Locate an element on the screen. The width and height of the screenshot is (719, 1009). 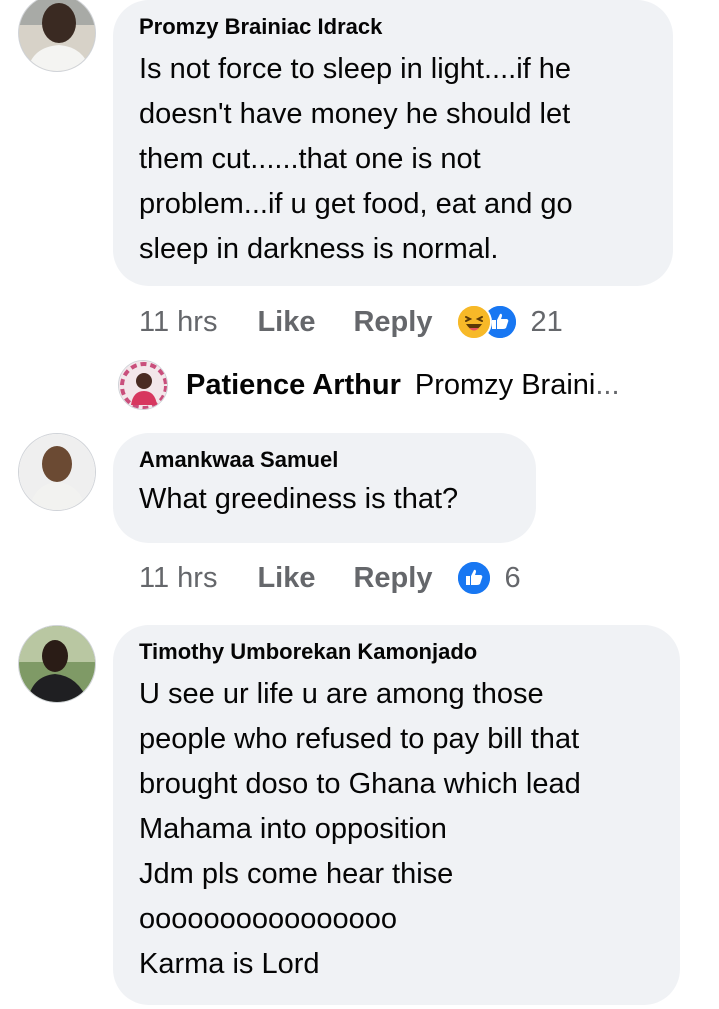
comment-actions: 11 hrs Like Reply 6 is located at coordinates (330, 578).